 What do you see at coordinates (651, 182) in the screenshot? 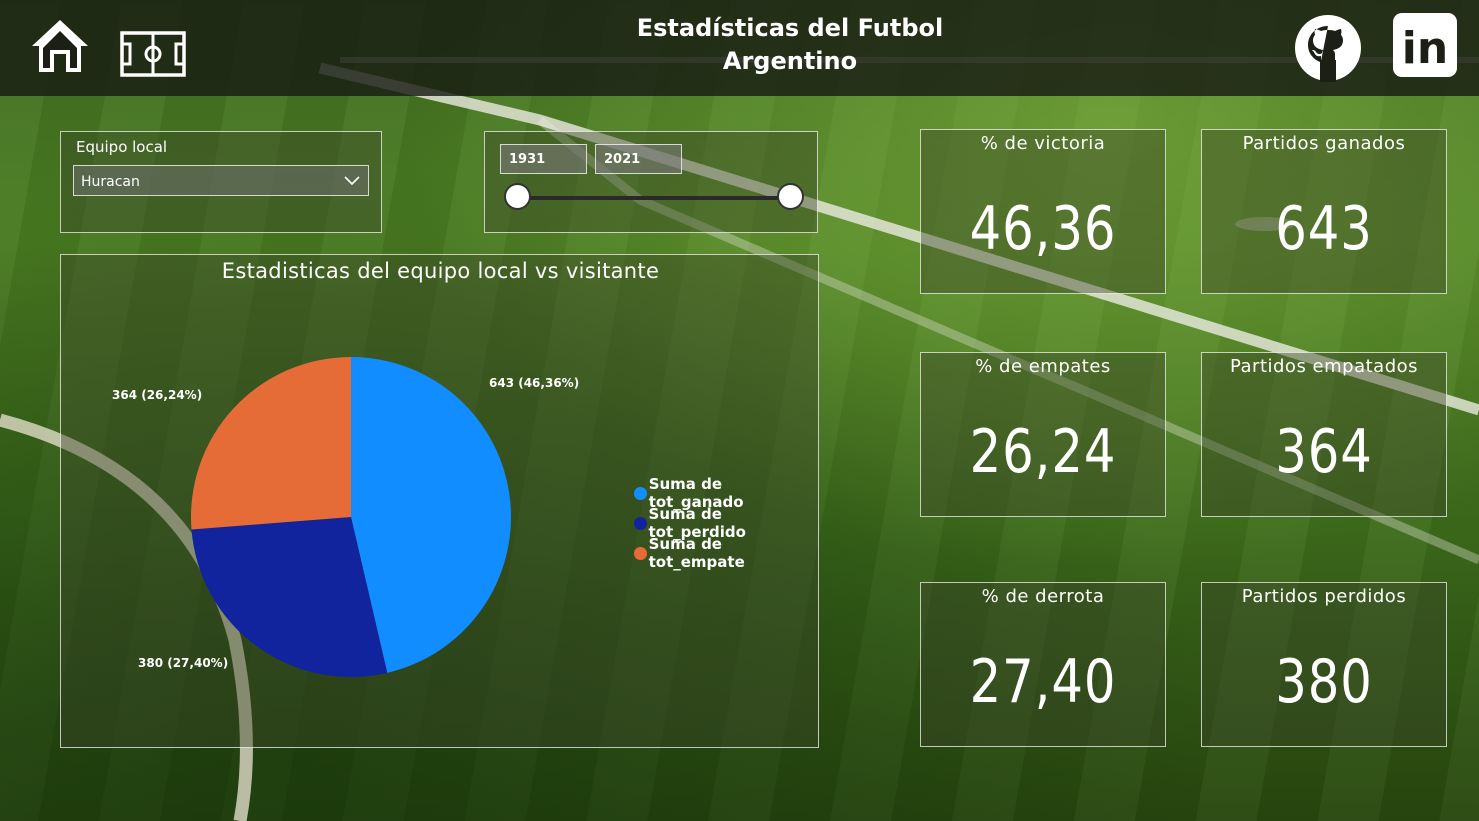
I see `year-range-slicer: 1931 2021` at bounding box center [651, 182].